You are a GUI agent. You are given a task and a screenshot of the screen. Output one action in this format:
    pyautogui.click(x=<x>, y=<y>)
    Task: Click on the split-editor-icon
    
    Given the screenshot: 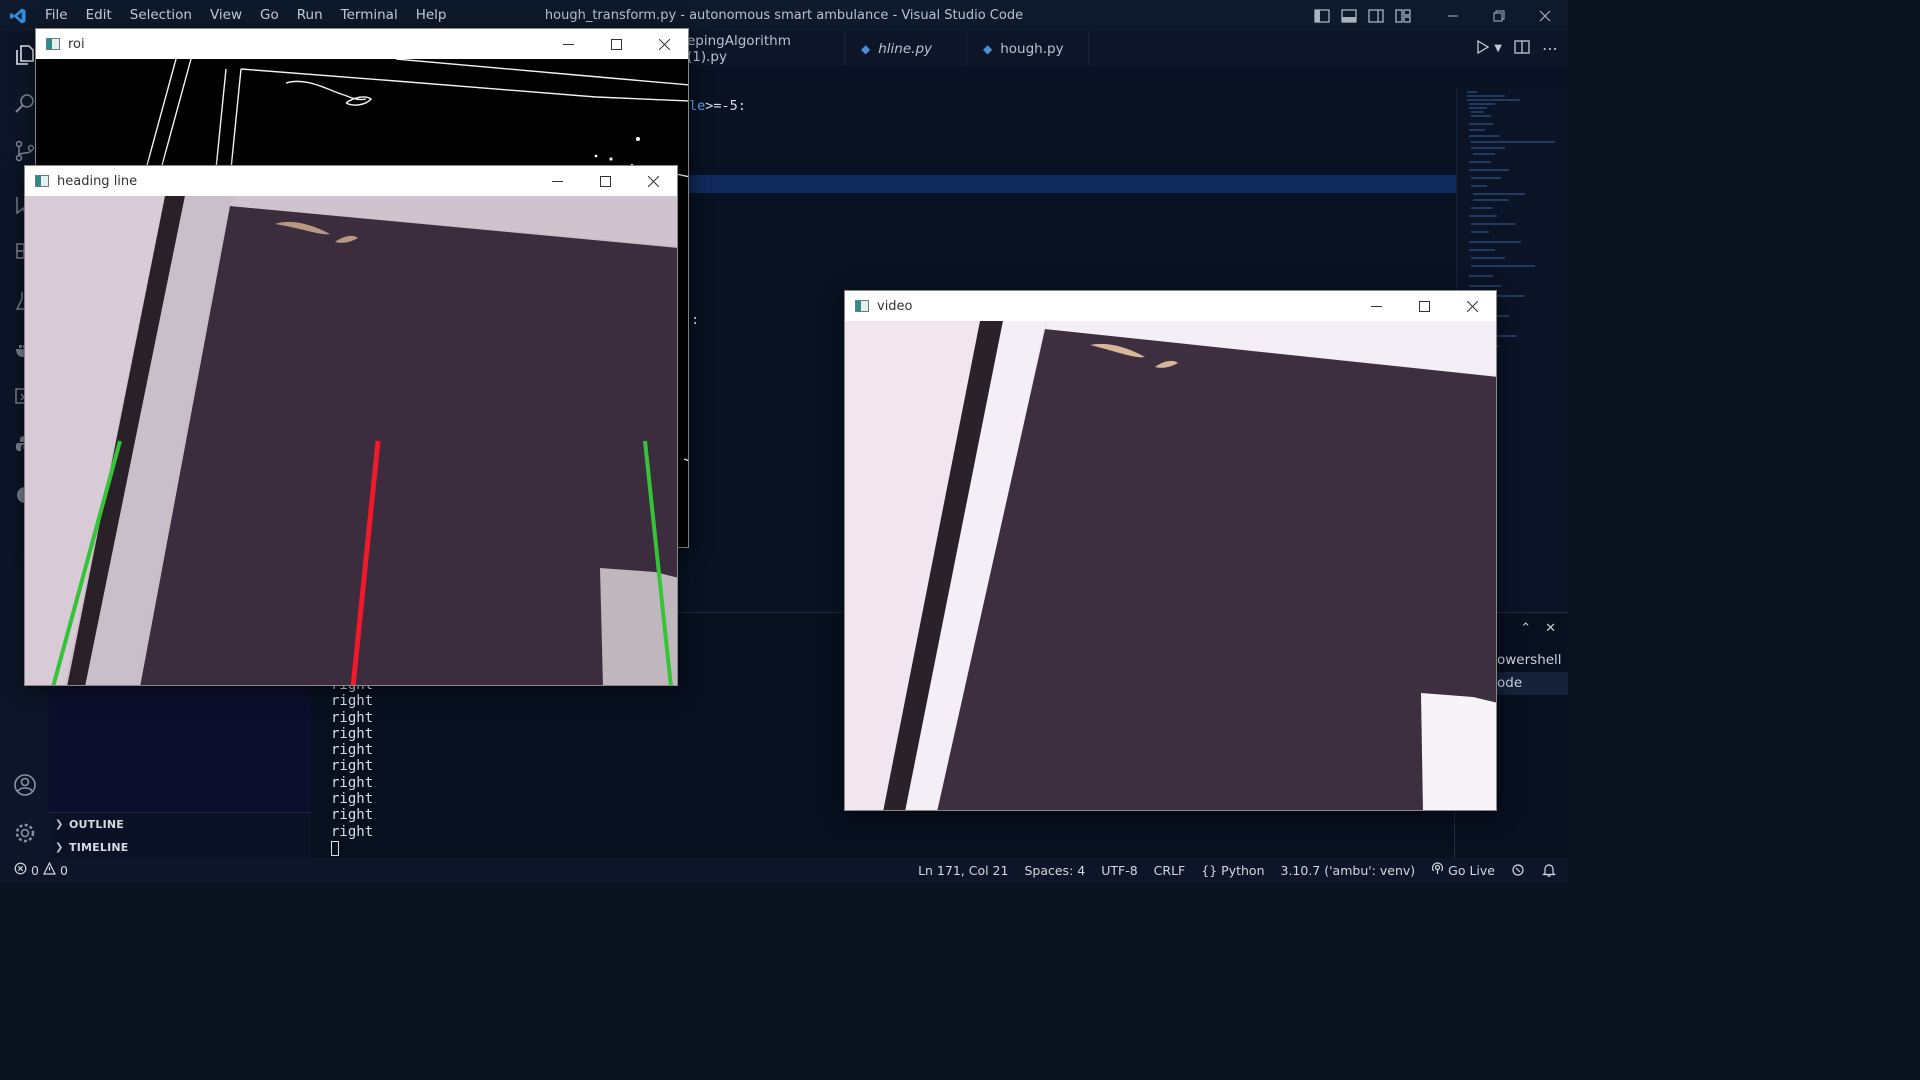 What is the action you would take?
    pyautogui.click(x=1522, y=48)
    